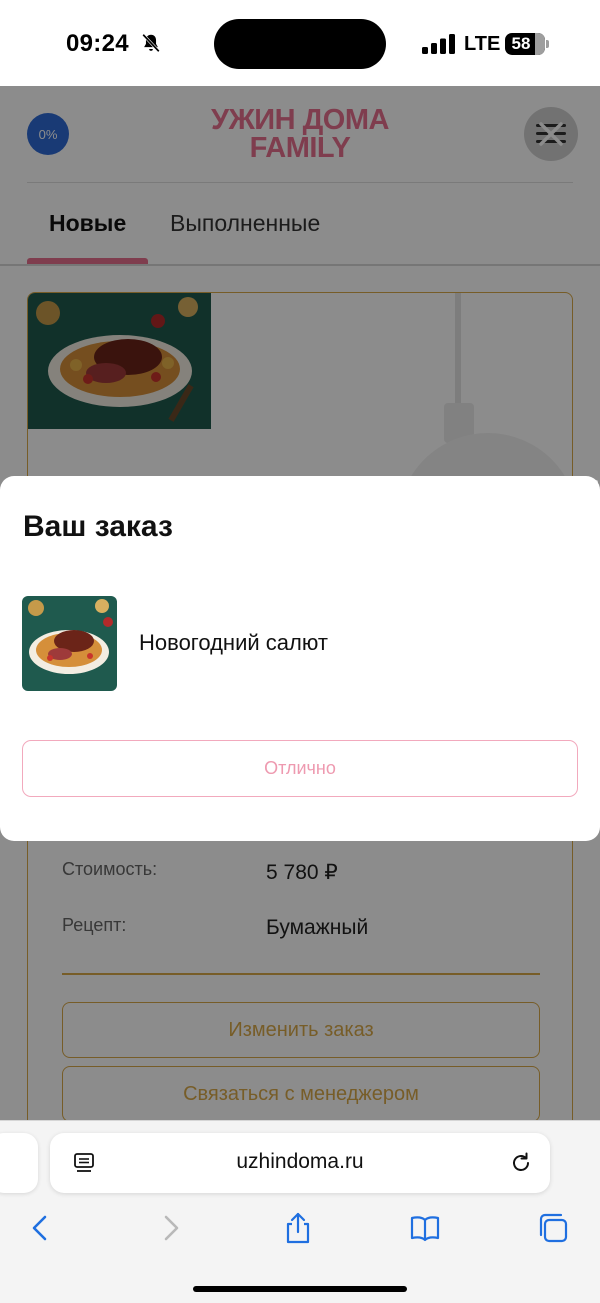 Image resolution: width=600 pixels, height=1303 pixels. I want to click on tabs-icon, so click(553, 1228).